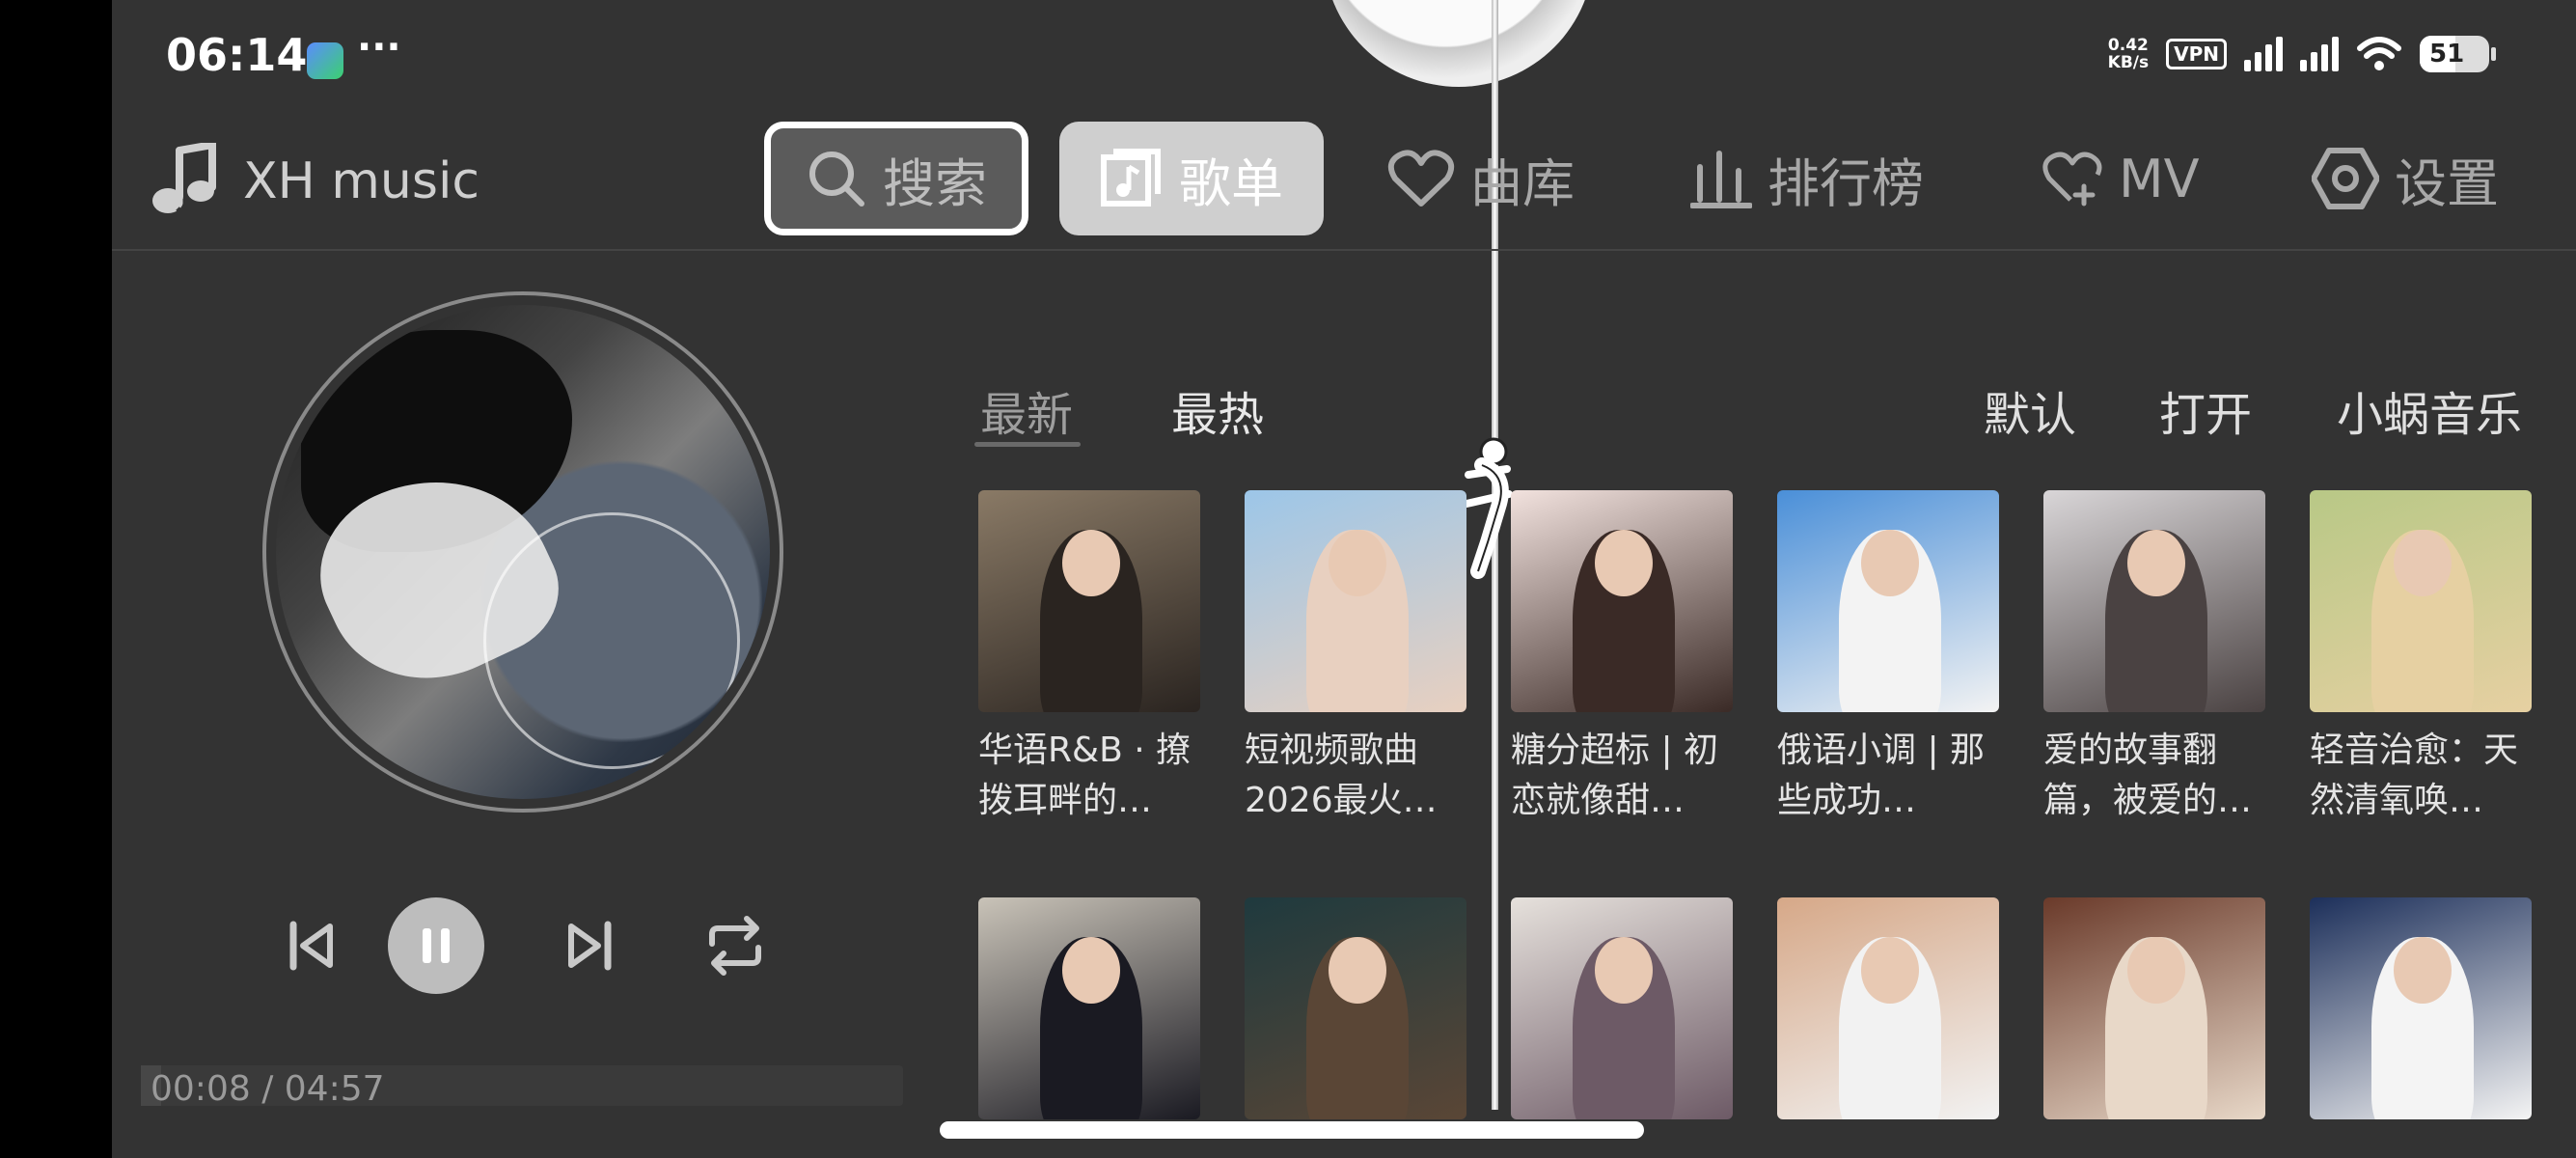 This screenshot has width=2576, height=1158. What do you see at coordinates (2379, 53) in the screenshot?
I see `wifi-icon` at bounding box center [2379, 53].